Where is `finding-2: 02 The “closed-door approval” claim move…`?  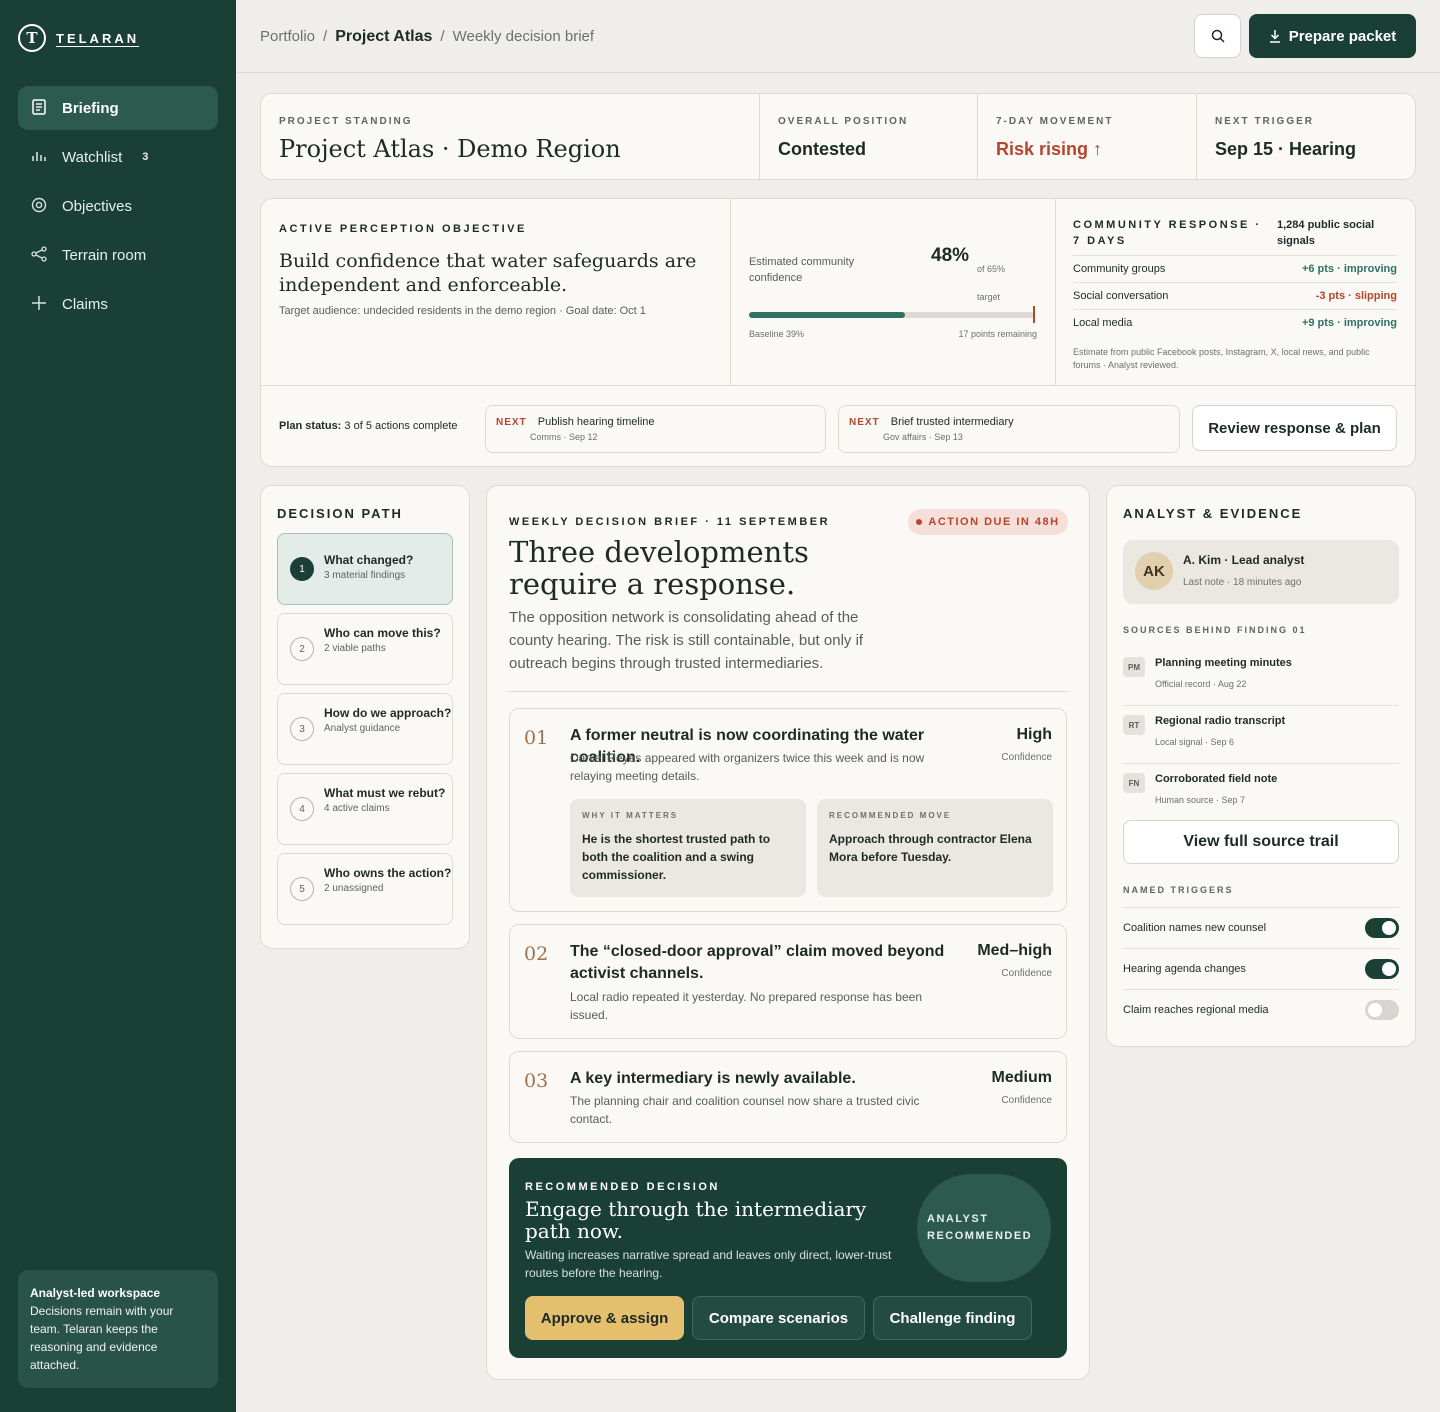 finding-2: 02 The “closed-door approval” claim move… is located at coordinates (788, 981).